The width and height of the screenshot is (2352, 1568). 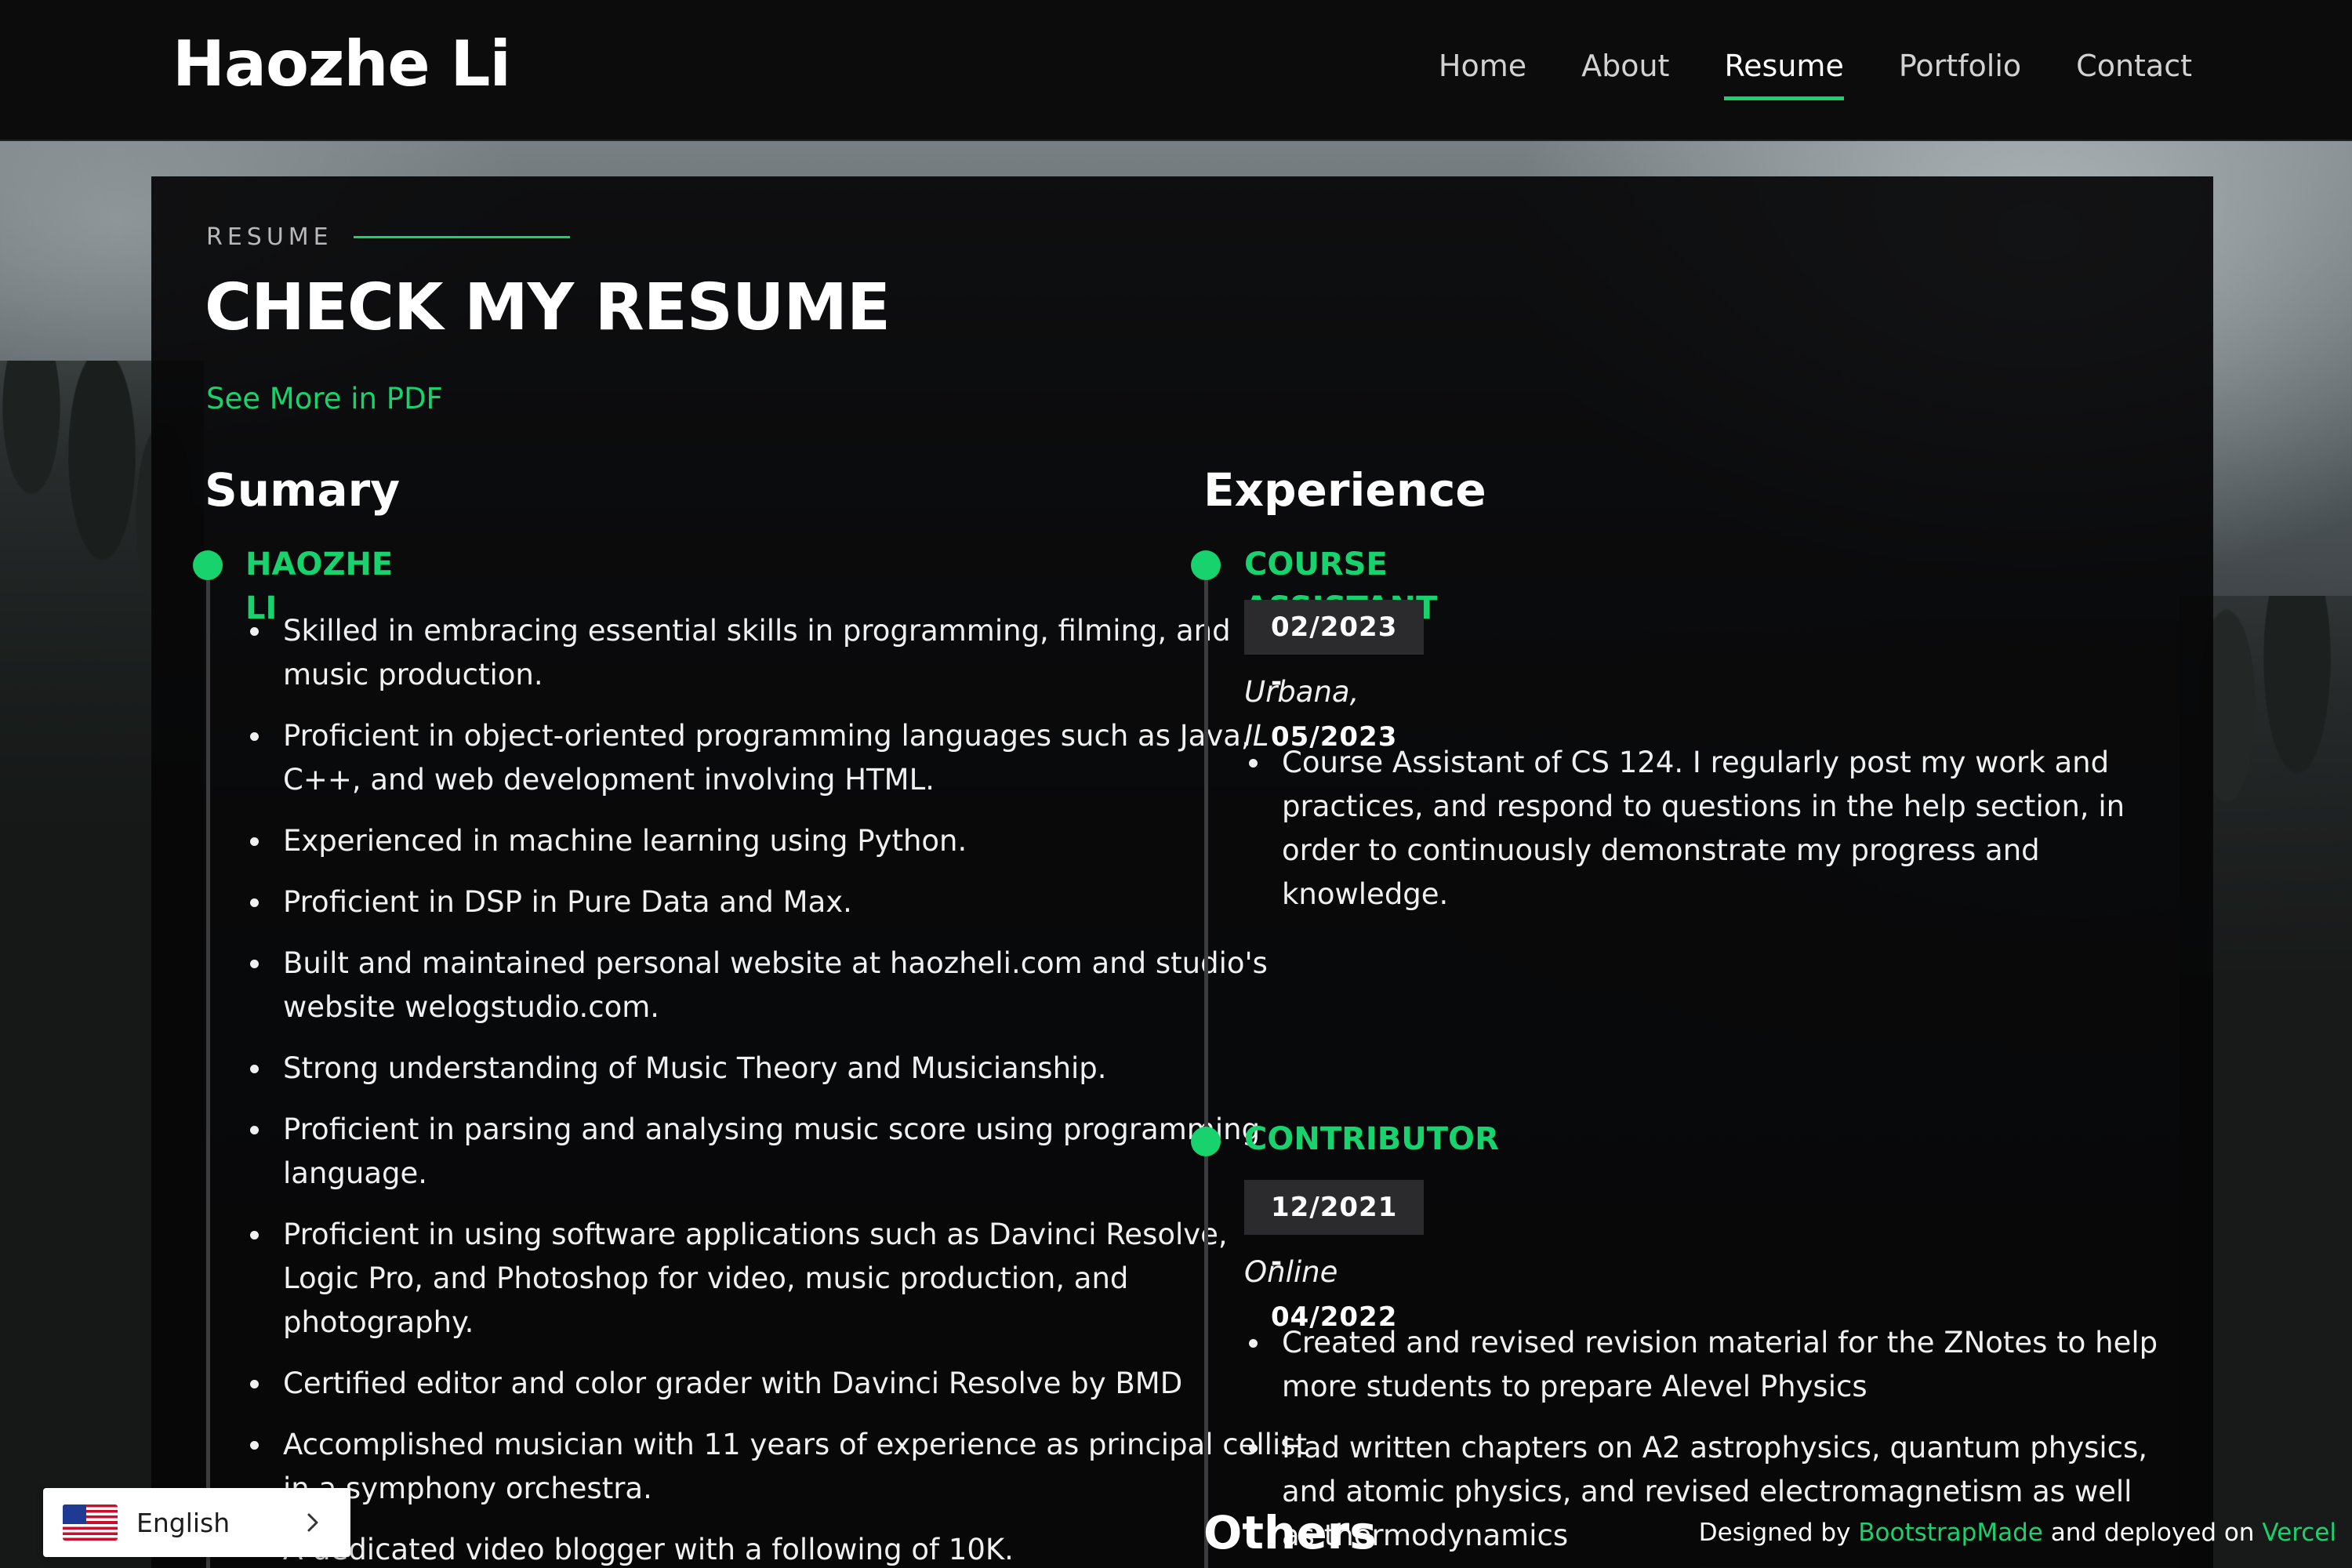 What do you see at coordinates (1371, 1139) in the screenshot?
I see `experience-role: CONTRIBUTOR` at bounding box center [1371, 1139].